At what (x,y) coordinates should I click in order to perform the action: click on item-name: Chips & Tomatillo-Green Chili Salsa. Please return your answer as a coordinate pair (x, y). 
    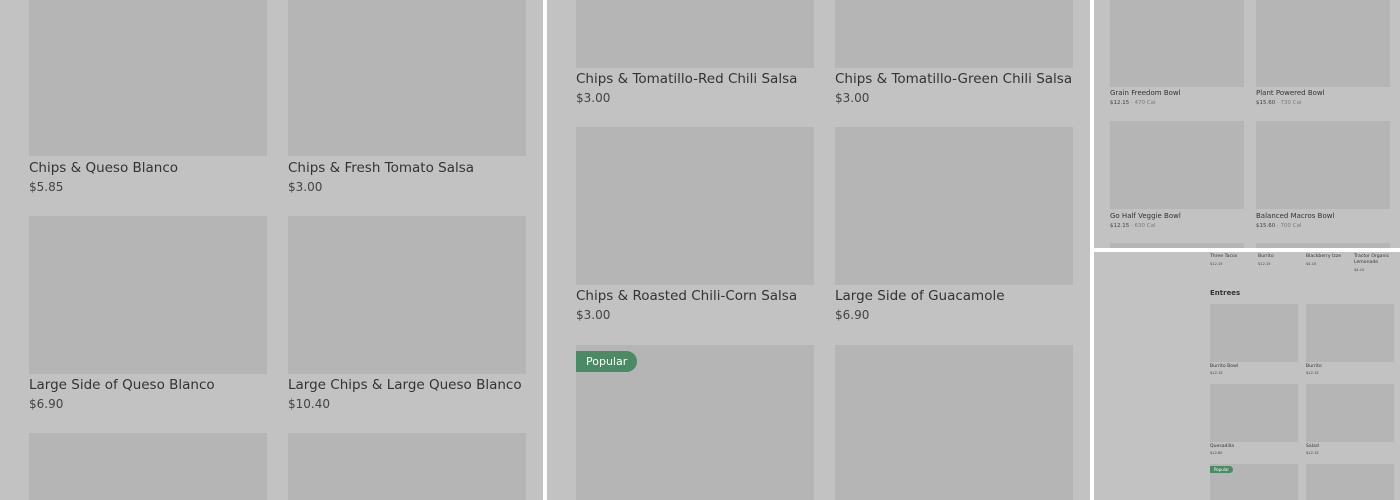
    Looking at the image, I should click on (953, 79).